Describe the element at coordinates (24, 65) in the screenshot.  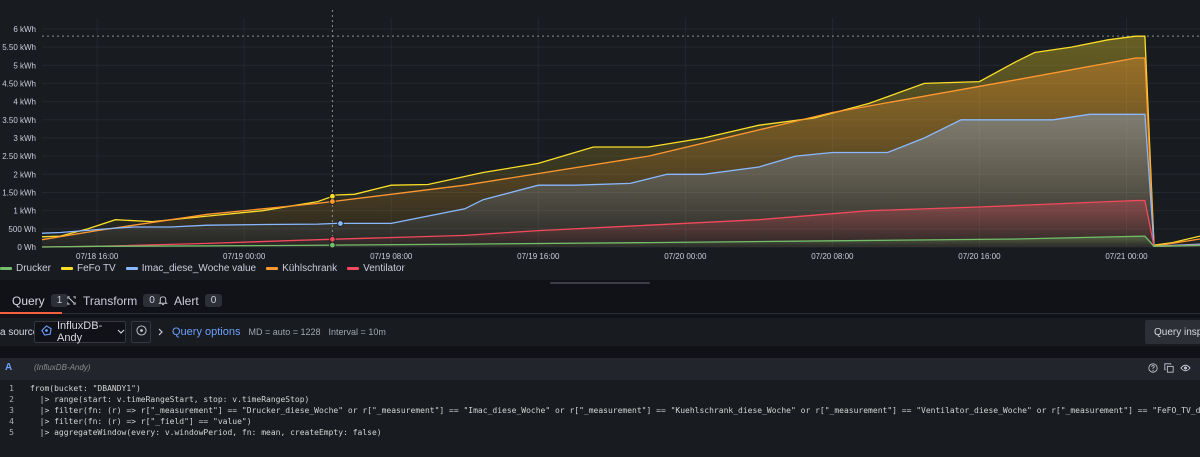
I see `y-tick-label: 5 kWh` at that location.